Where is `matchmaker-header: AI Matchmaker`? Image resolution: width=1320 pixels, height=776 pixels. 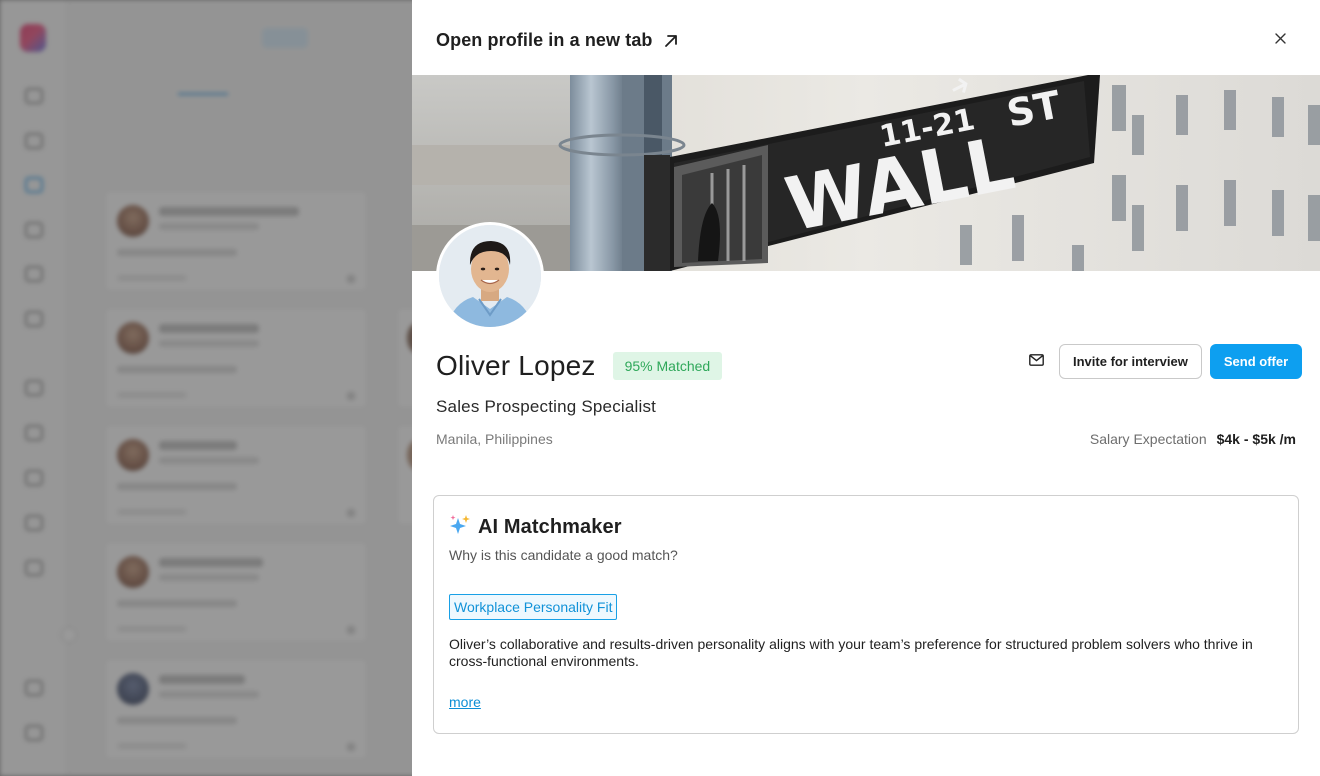 matchmaker-header: AI Matchmaker is located at coordinates (535, 527).